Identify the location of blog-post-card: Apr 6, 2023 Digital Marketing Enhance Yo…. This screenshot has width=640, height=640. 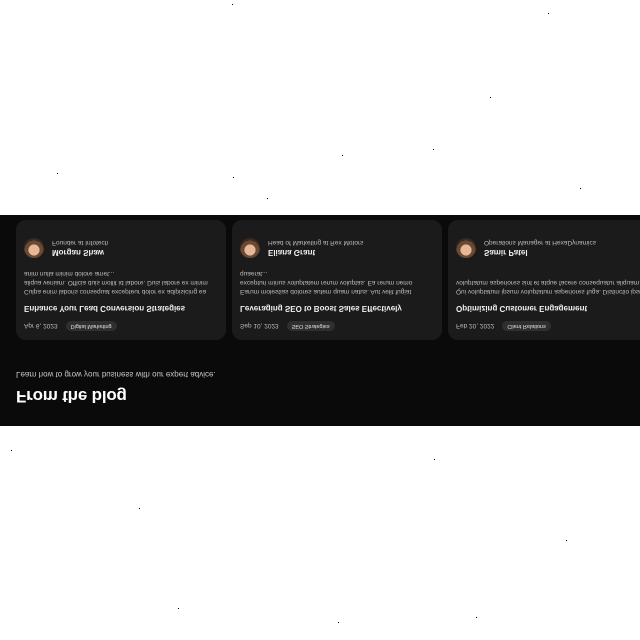
(121, 280).